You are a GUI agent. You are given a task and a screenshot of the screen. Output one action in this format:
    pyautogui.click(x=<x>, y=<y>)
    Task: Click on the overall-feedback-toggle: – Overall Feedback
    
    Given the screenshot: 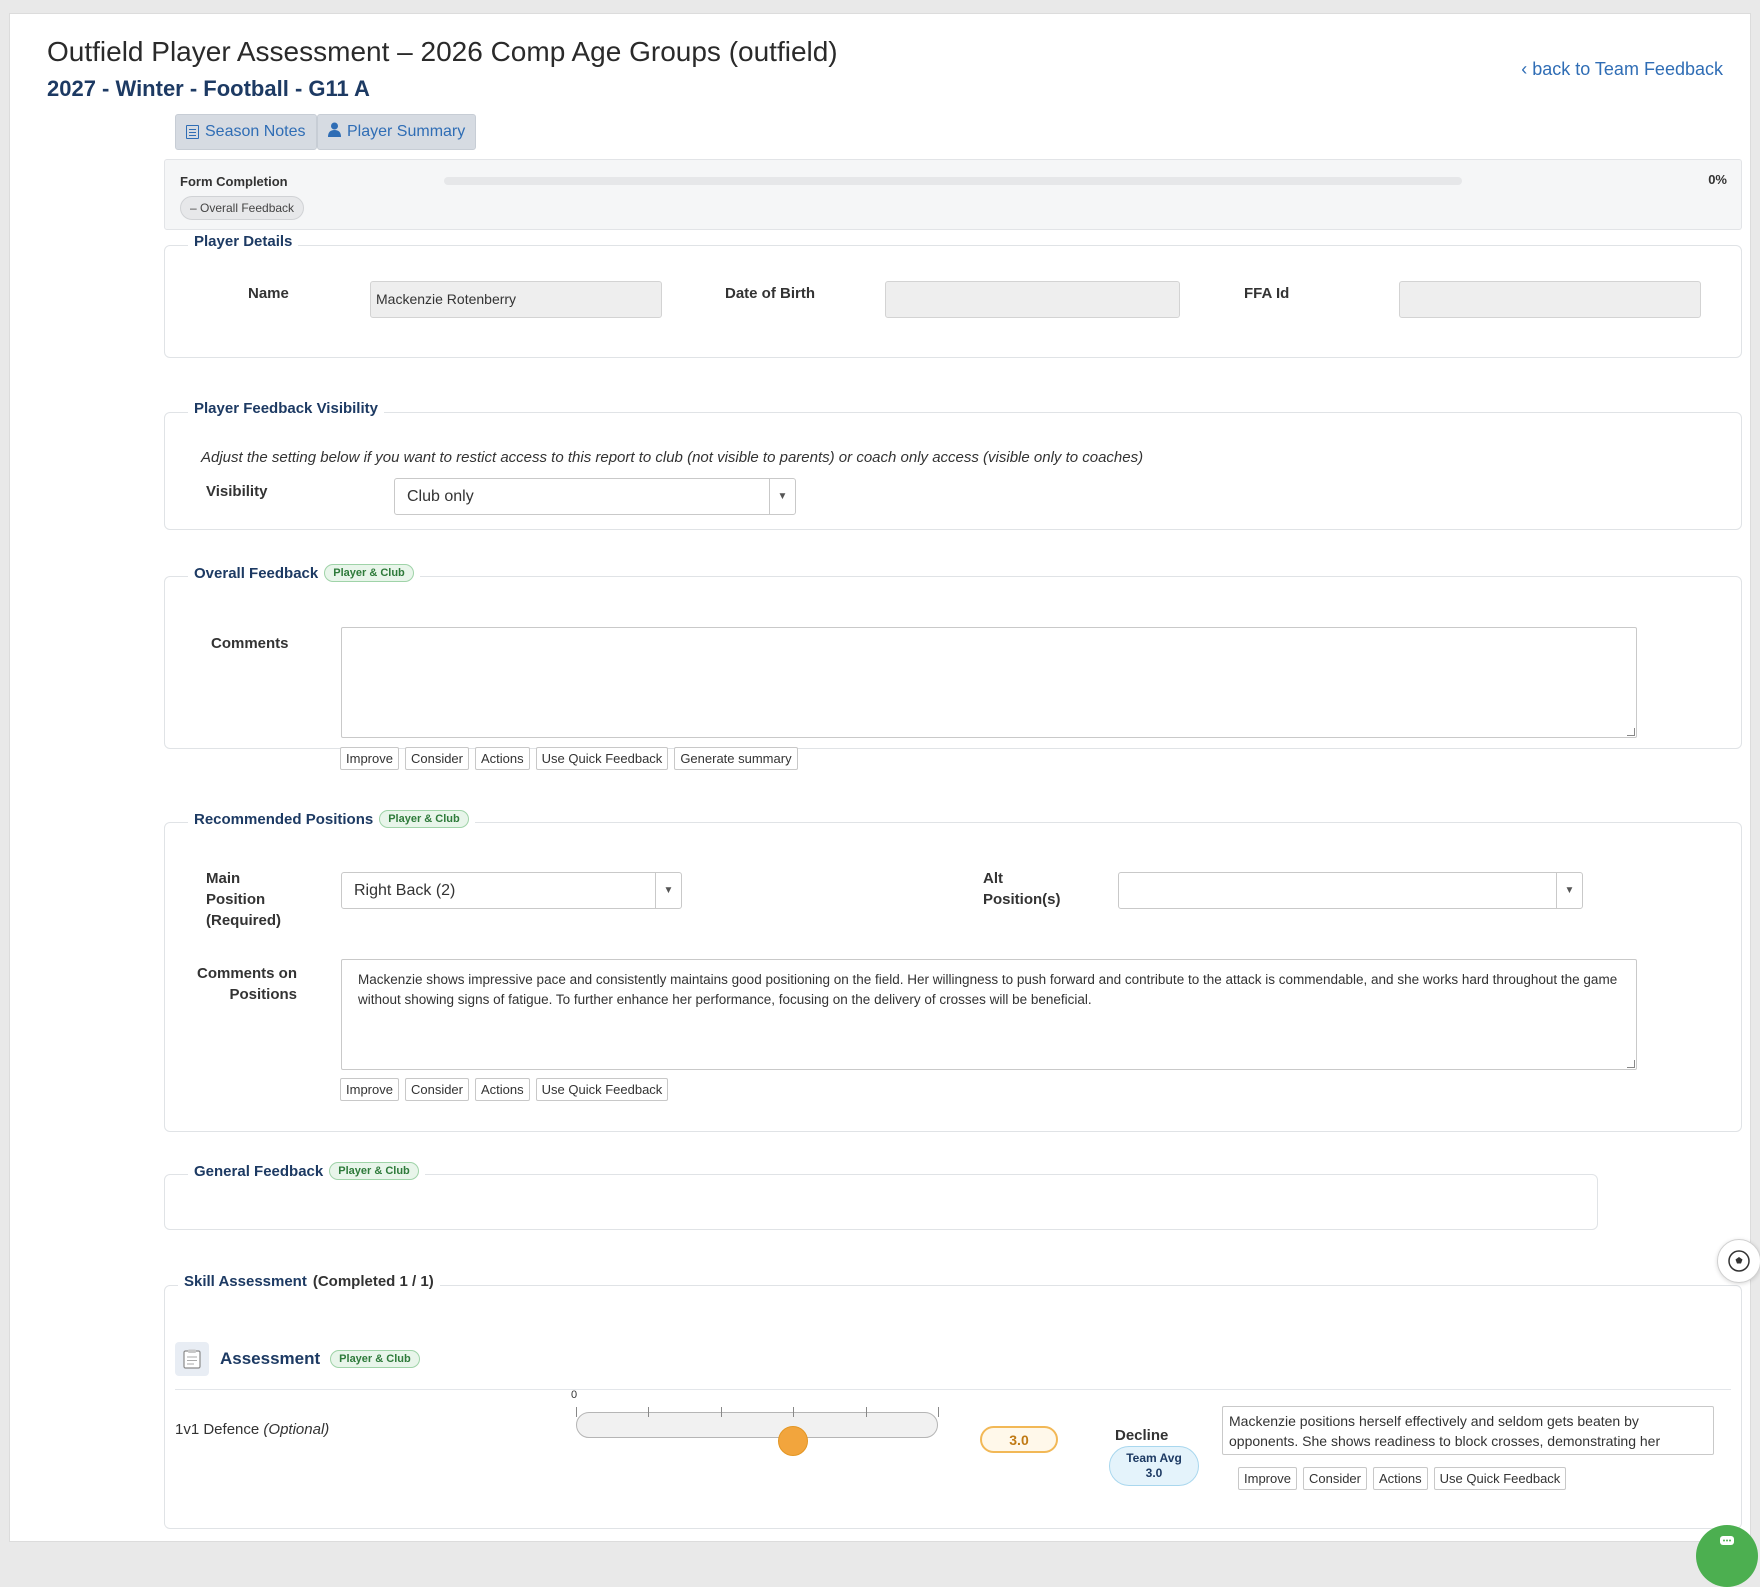 What is the action you would take?
    pyautogui.click(x=242, y=208)
    